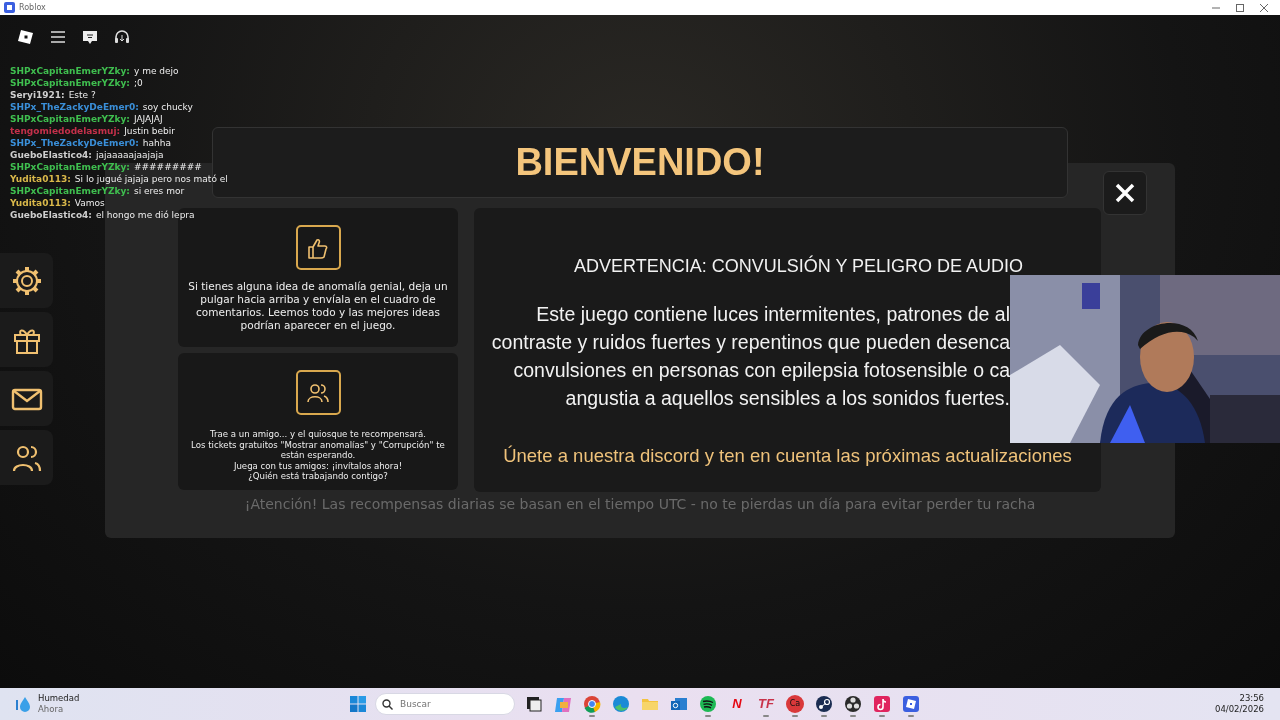 The width and height of the screenshot is (1280, 720). What do you see at coordinates (148, 119) in the screenshot?
I see `chat-message: JAJAJAJ` at bounding box center [148, 119].